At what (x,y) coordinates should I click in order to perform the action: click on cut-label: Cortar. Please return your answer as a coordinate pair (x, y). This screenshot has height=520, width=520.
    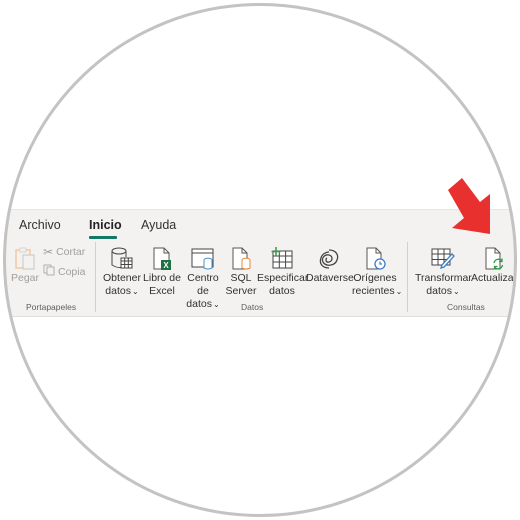
    Looking at the image, I should click on (71, 252).